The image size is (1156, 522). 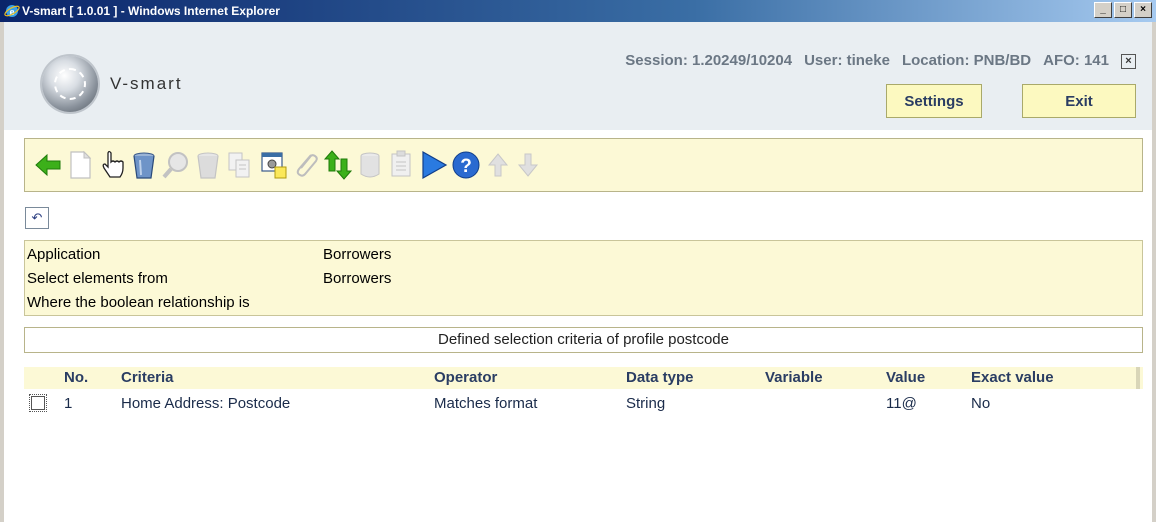 What do you see at coordinates (1076, 60) in the screenshot?
I see `afo-number: AFO: 141` at bounding box center [1076, 60].